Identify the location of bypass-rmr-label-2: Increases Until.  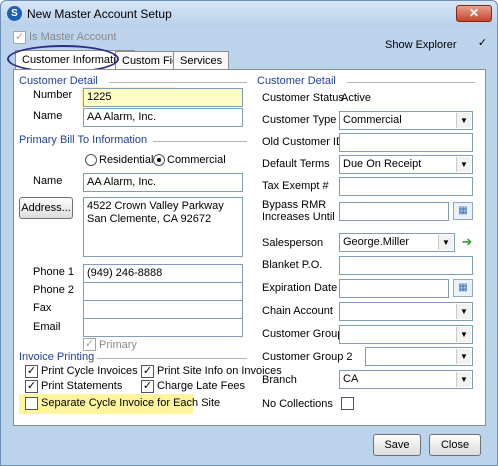
(298, 217).